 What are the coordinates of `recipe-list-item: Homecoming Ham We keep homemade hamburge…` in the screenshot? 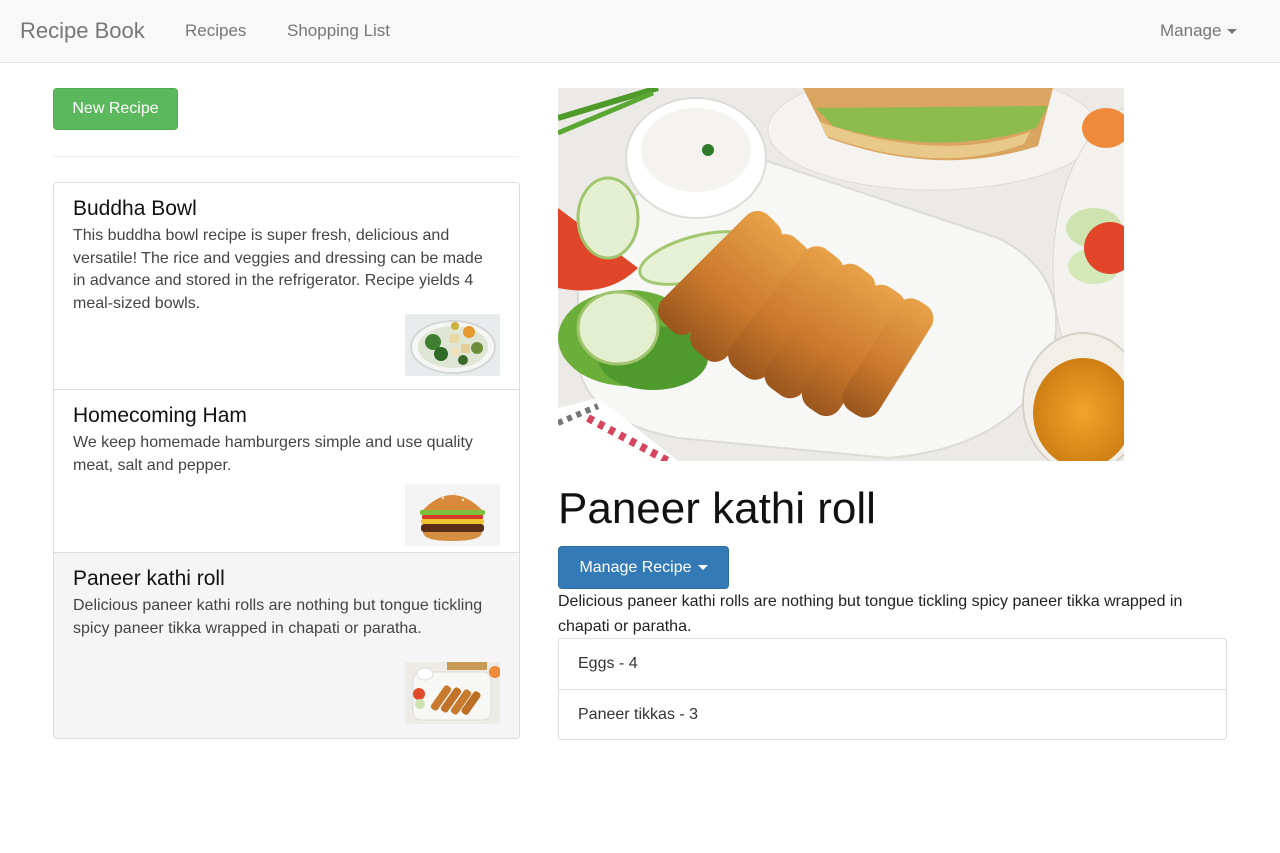 It's located at (286, 471).